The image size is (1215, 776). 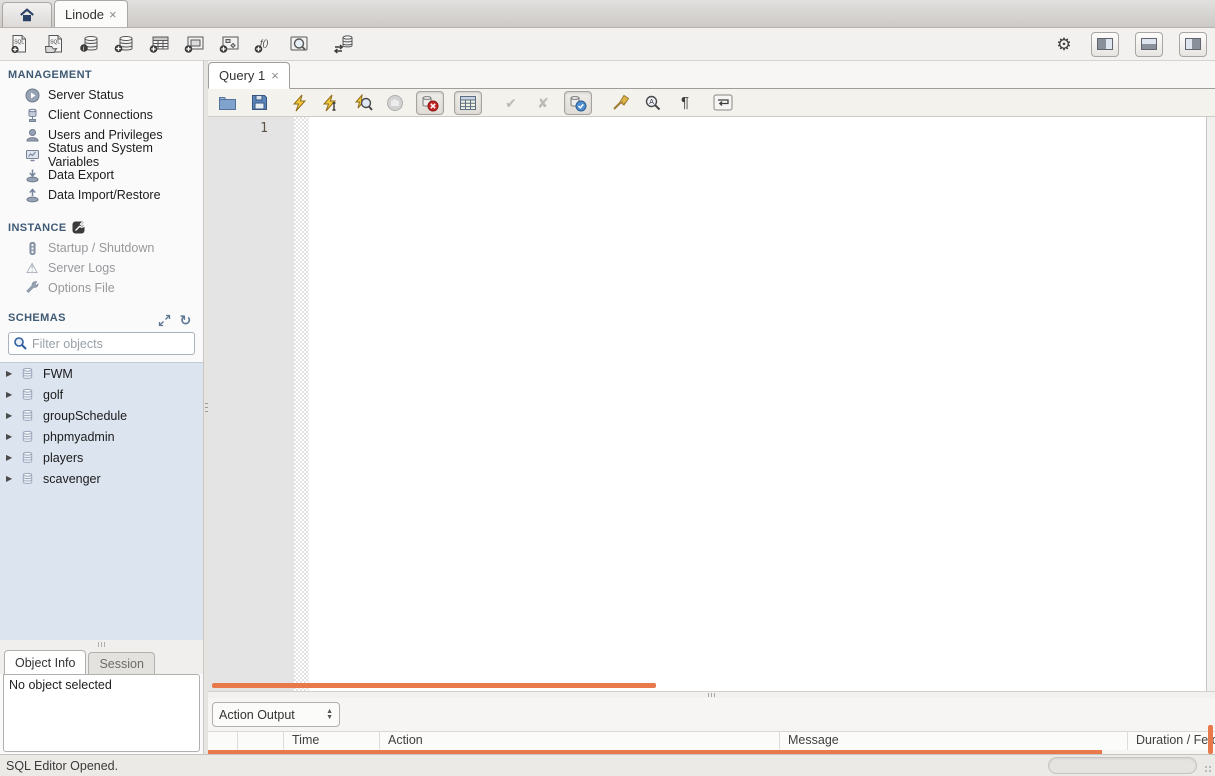 I want to click on column-action: Action, so click(x=580, y=741).